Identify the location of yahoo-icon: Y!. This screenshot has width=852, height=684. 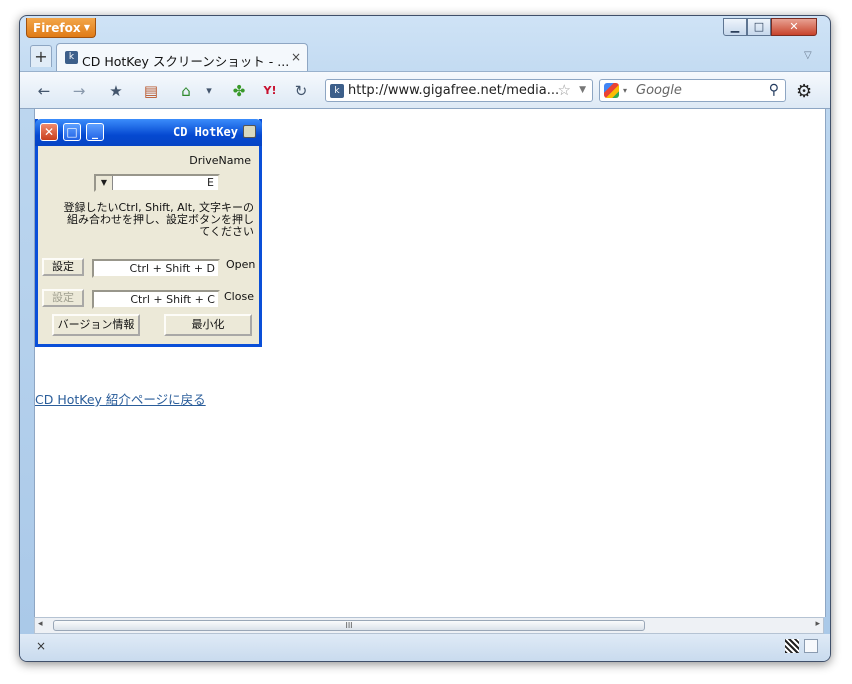
(270, 91).